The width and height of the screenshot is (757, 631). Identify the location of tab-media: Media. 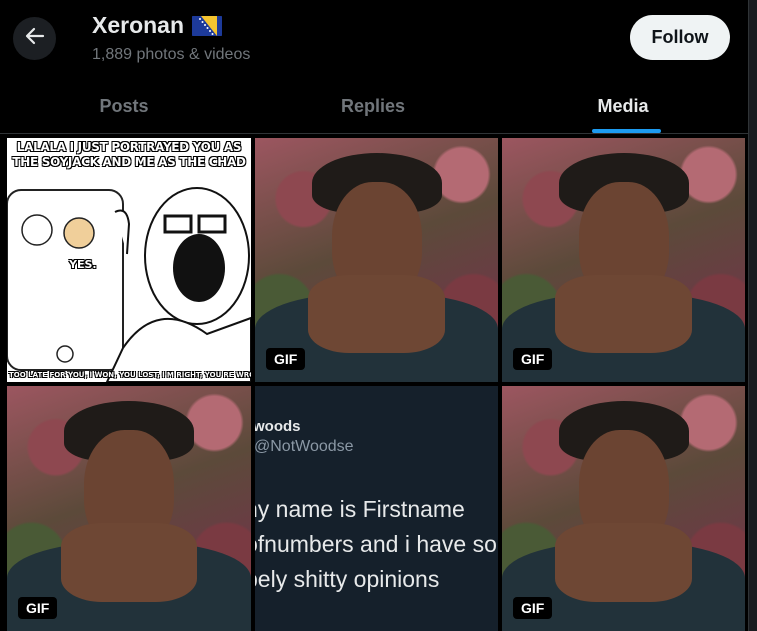
(623, 106).